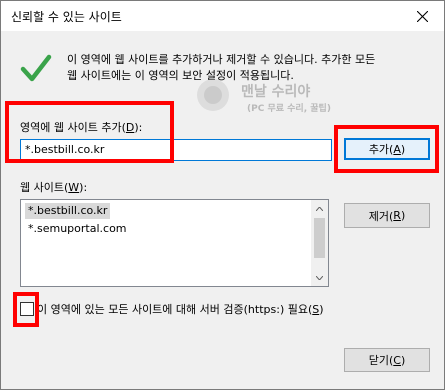 Image resolution: width=445 pixels, height=390 pixels. I want to click on list-scrollbar, so click(319, 243).